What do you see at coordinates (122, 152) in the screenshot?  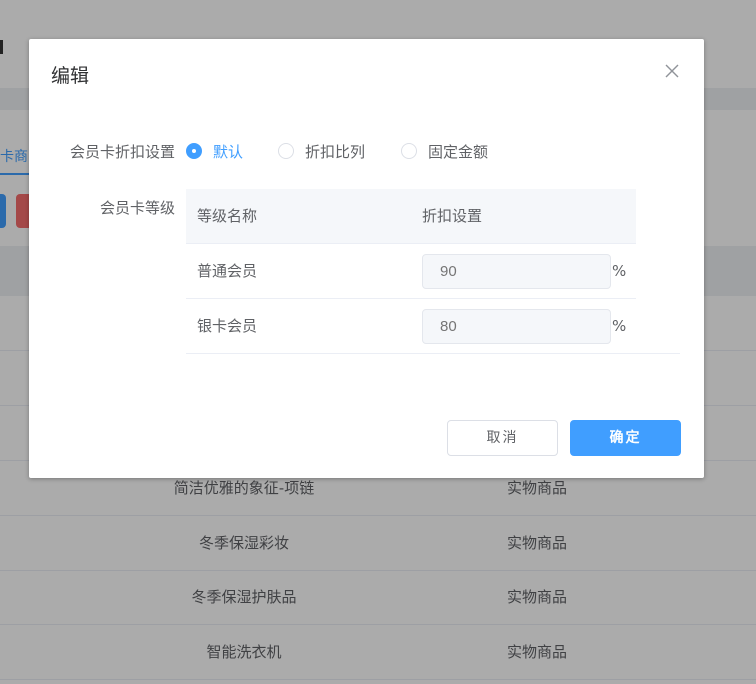 I see `discount-setting-label: 会员卡折扣设置` at bounding box center [122, 152].